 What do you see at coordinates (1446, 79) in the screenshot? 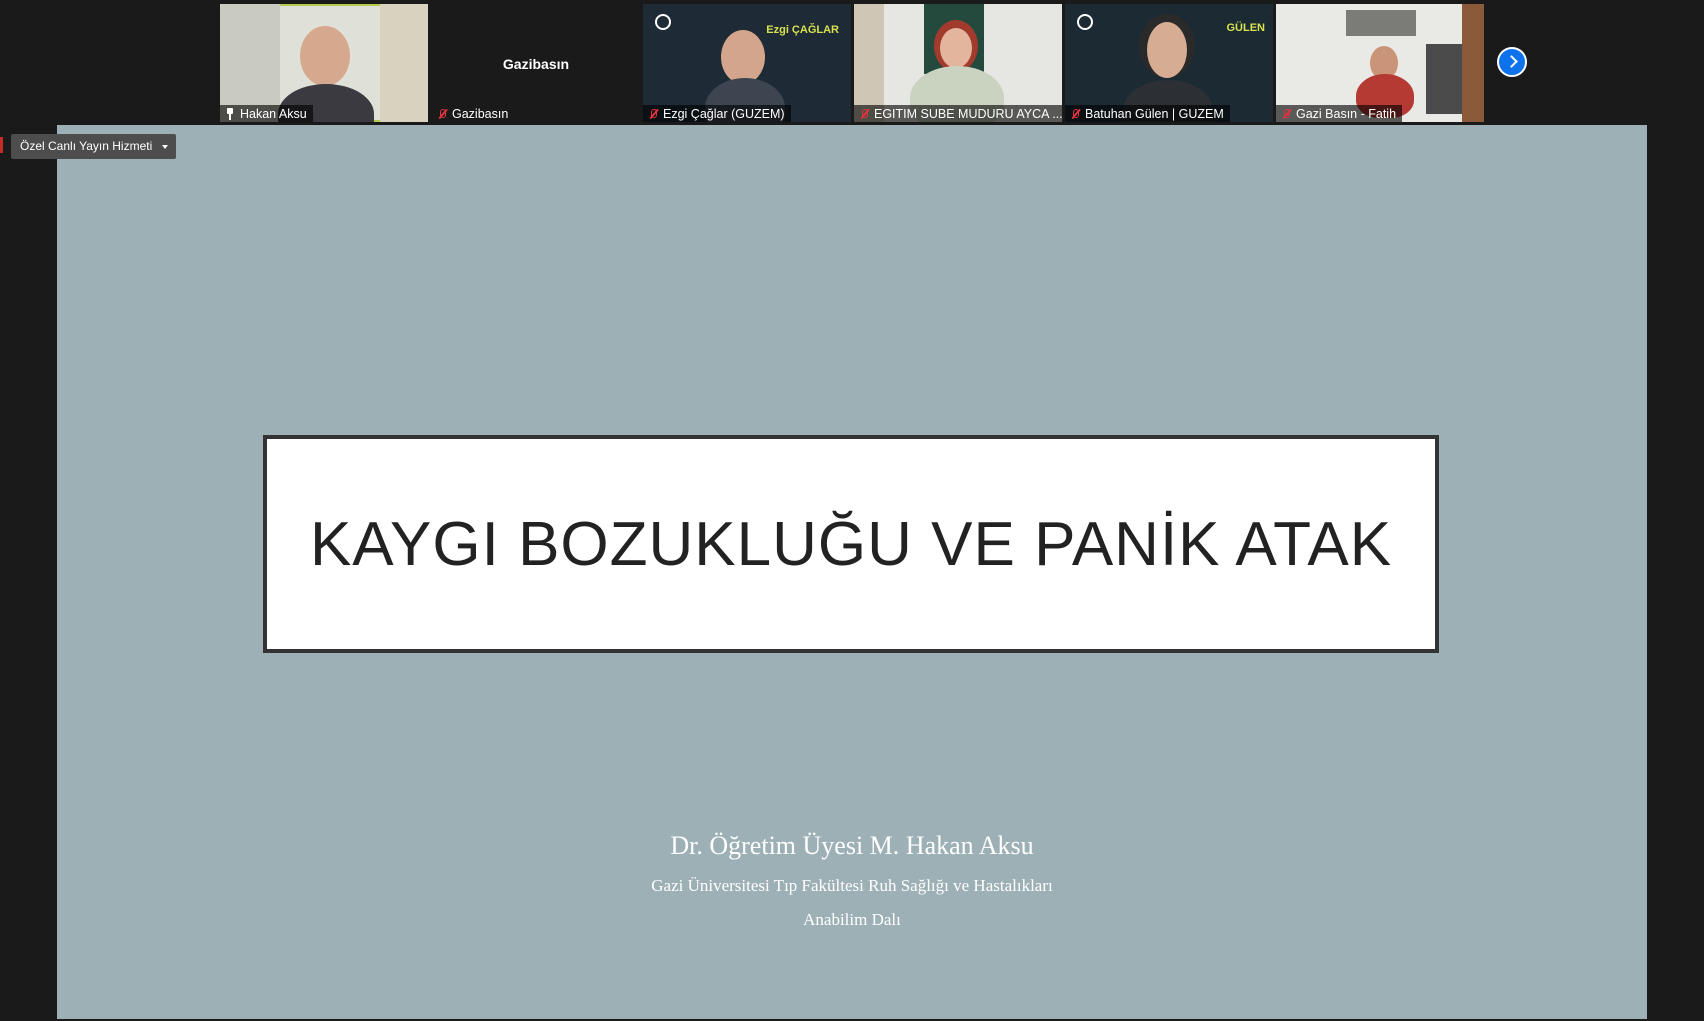
I see `office-chair` at bounding box center [1446, 79].